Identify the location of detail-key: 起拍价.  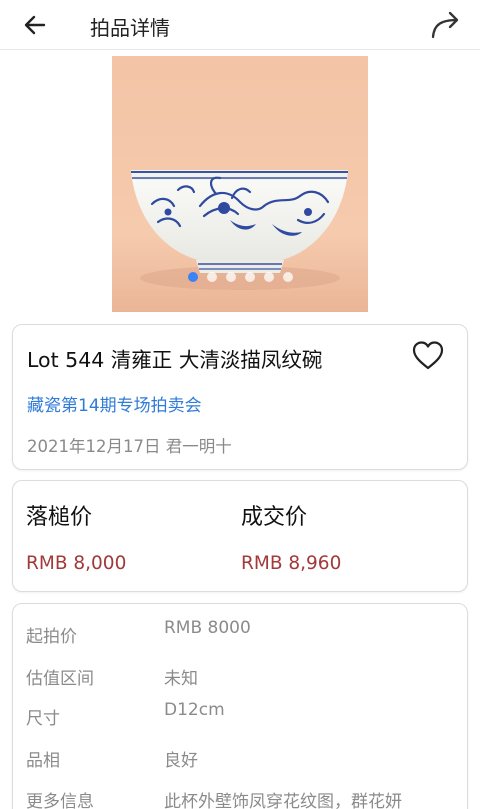
(51, 637).